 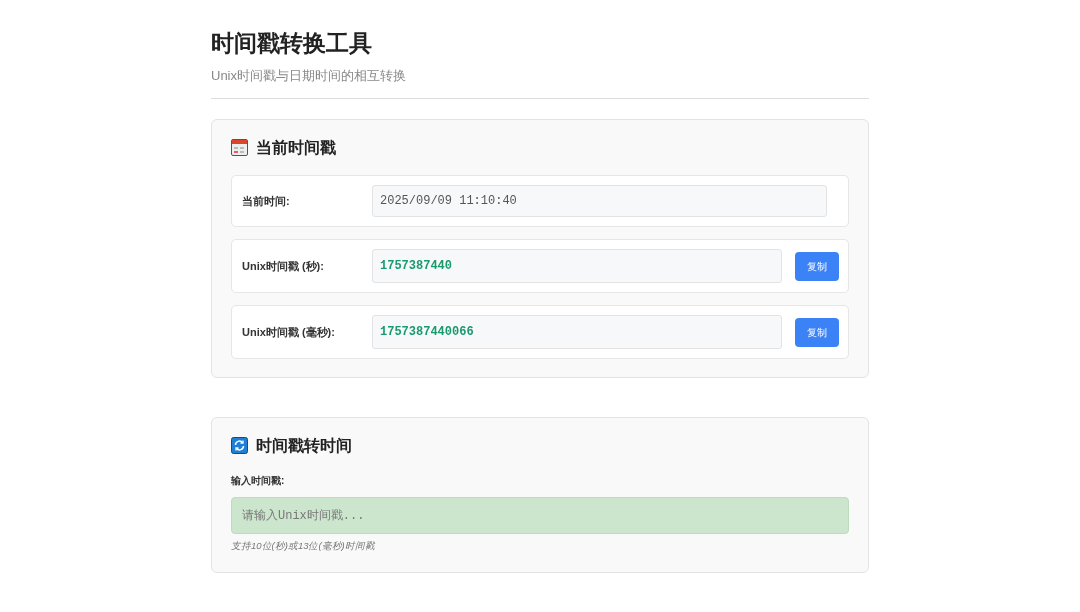 What do you see at coordinates (283, 267) in the screenshot?
I see `row-label: Unix时间戳 (秒):` at bounding box center [283, 267].